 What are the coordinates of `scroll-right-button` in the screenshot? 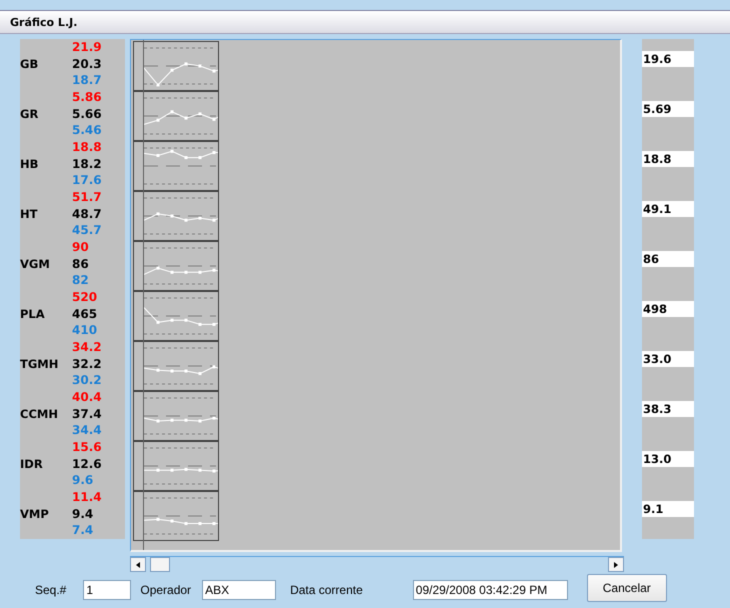 It's located at (616, 564).